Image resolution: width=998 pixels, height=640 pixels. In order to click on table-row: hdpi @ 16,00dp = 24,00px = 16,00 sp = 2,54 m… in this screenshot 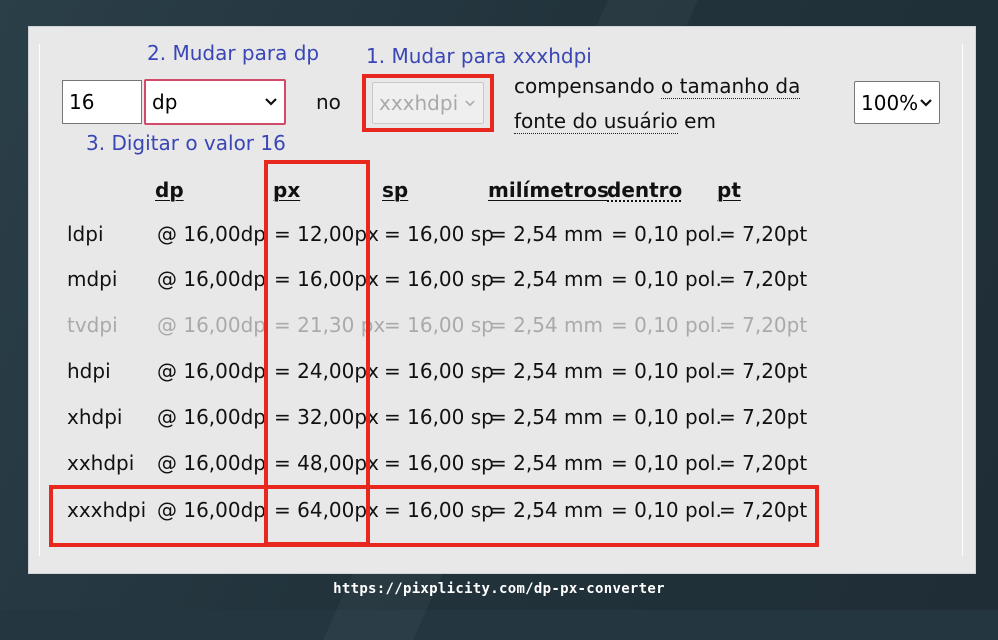, I will do `click(499, 371)`.